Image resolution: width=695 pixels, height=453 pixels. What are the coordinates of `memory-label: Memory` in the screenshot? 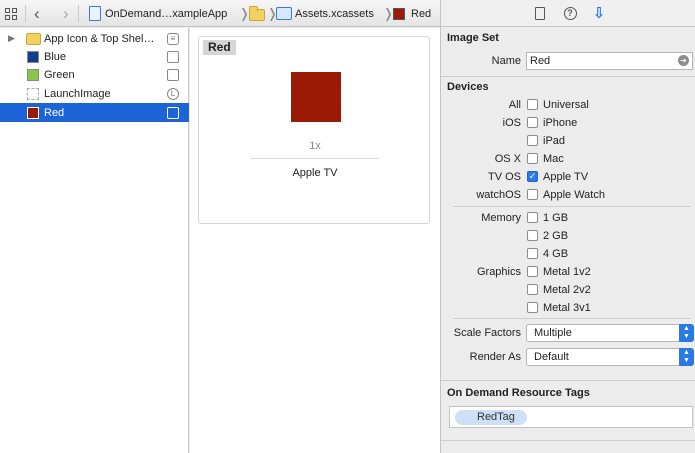 It's located at (501, 218).